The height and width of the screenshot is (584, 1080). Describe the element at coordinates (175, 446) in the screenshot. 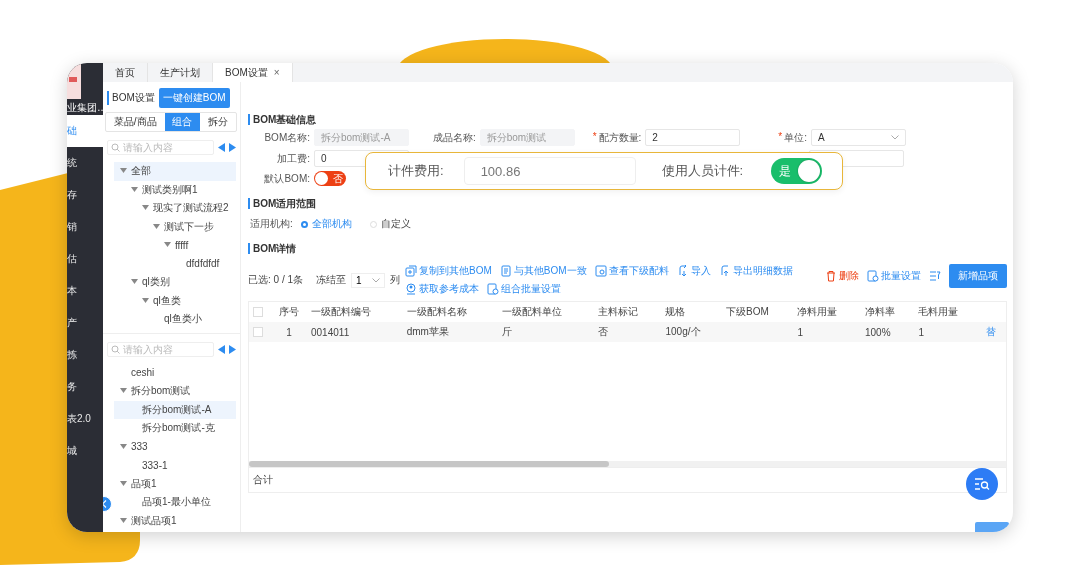

I see `tree-item: 333` at that location.